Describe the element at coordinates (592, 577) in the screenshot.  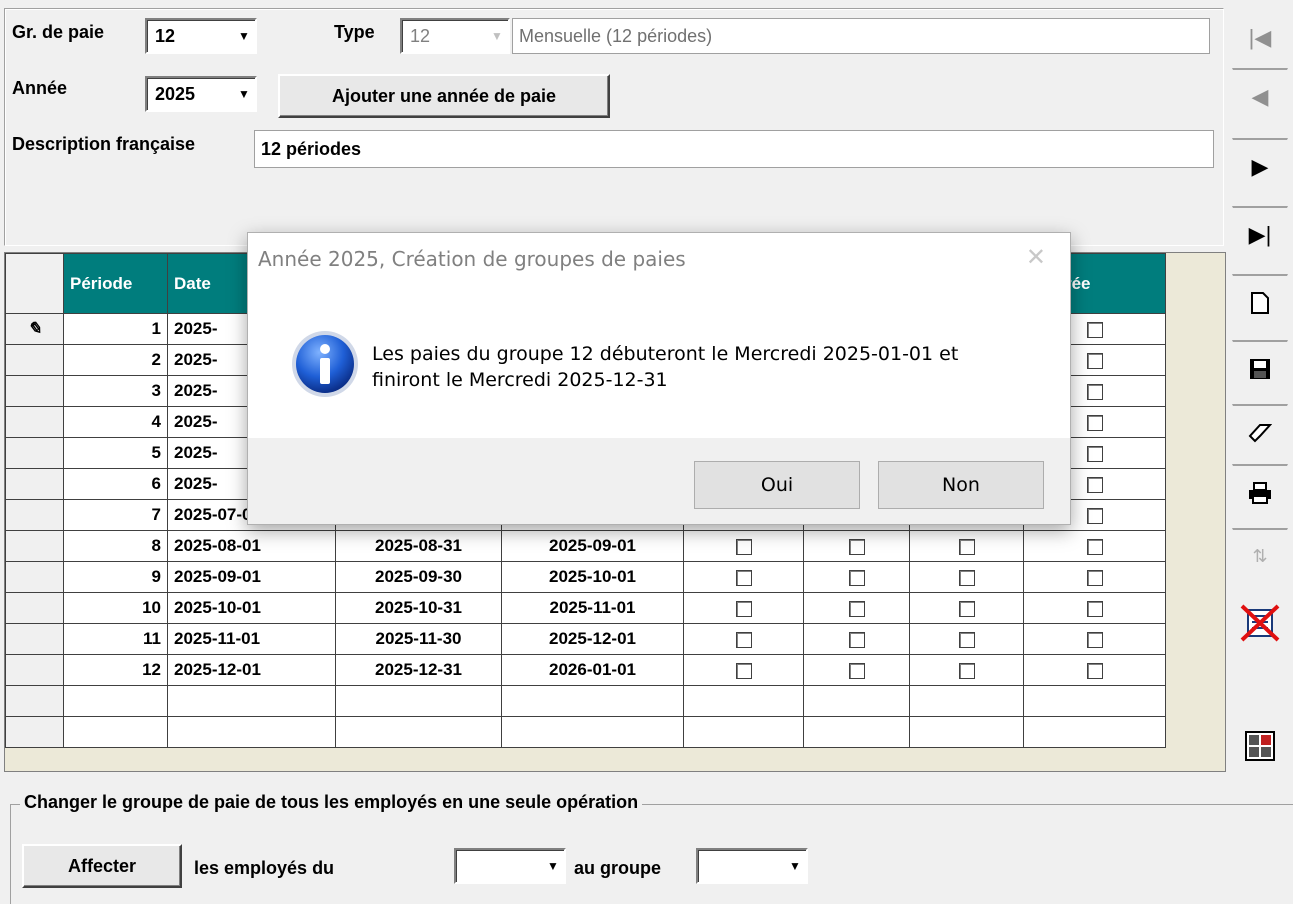
I see `cell-date-paie: 2025-10-01` at that location.